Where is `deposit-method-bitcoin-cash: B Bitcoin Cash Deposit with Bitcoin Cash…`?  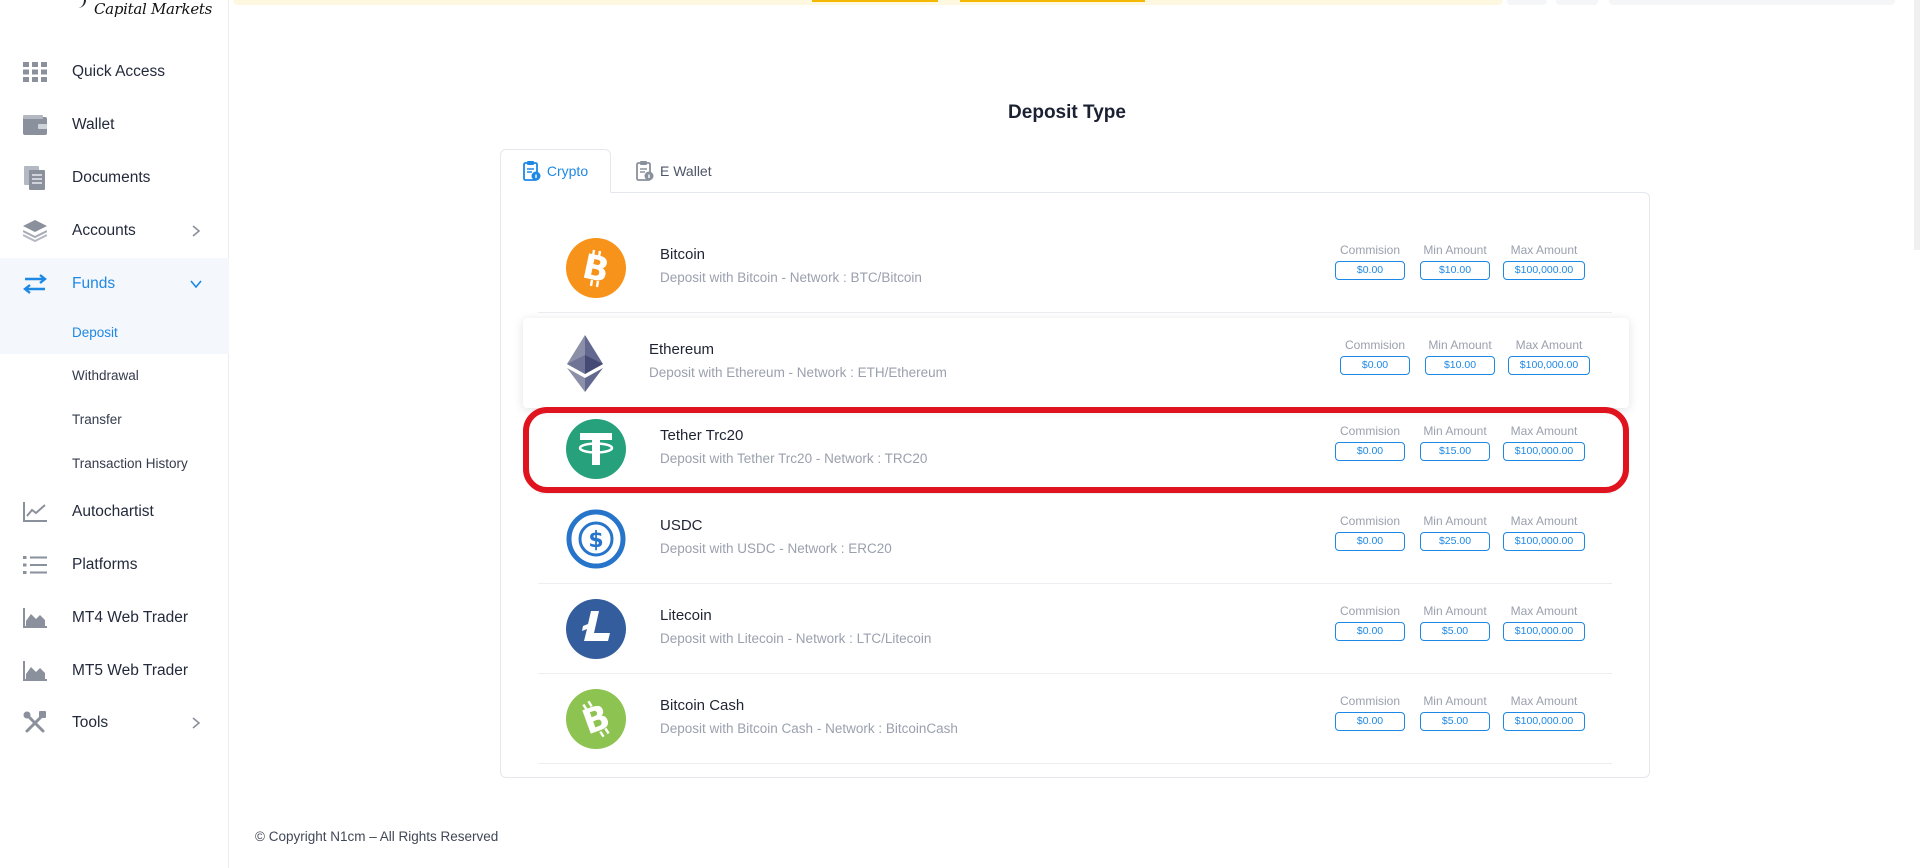
deposit-method-bitcoin-cash: B Bitcoin Cash Deposit with Bitcoin Cash… is located at coordinates (1075, 719).